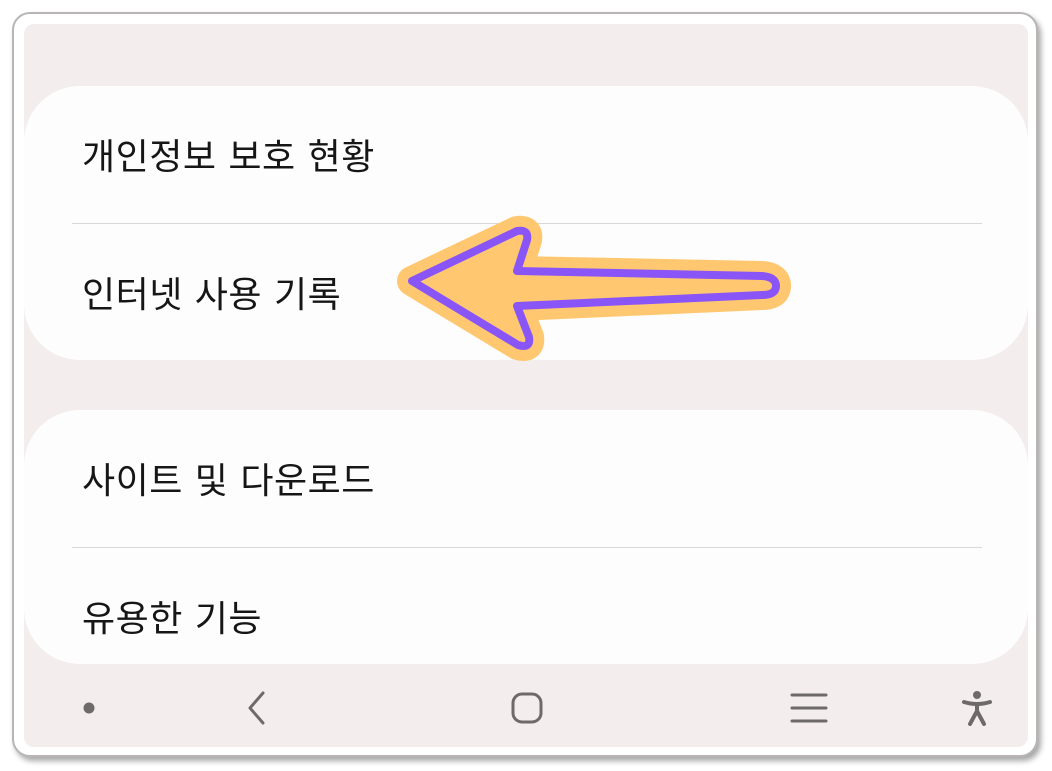 This screenshot has width=1052, height=771. I want to click on dot-icon, so click(89, 708).